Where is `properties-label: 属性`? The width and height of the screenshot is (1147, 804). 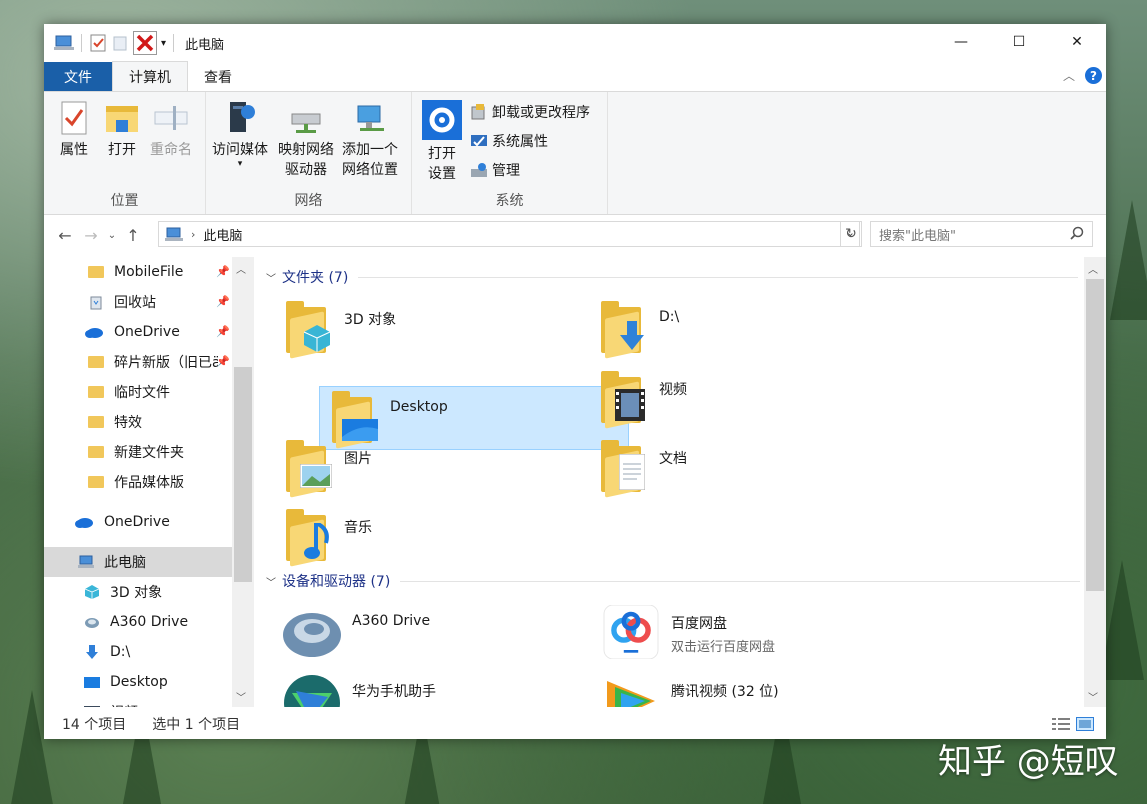
properties-label: 属性 is located at coordinates (74, 150).